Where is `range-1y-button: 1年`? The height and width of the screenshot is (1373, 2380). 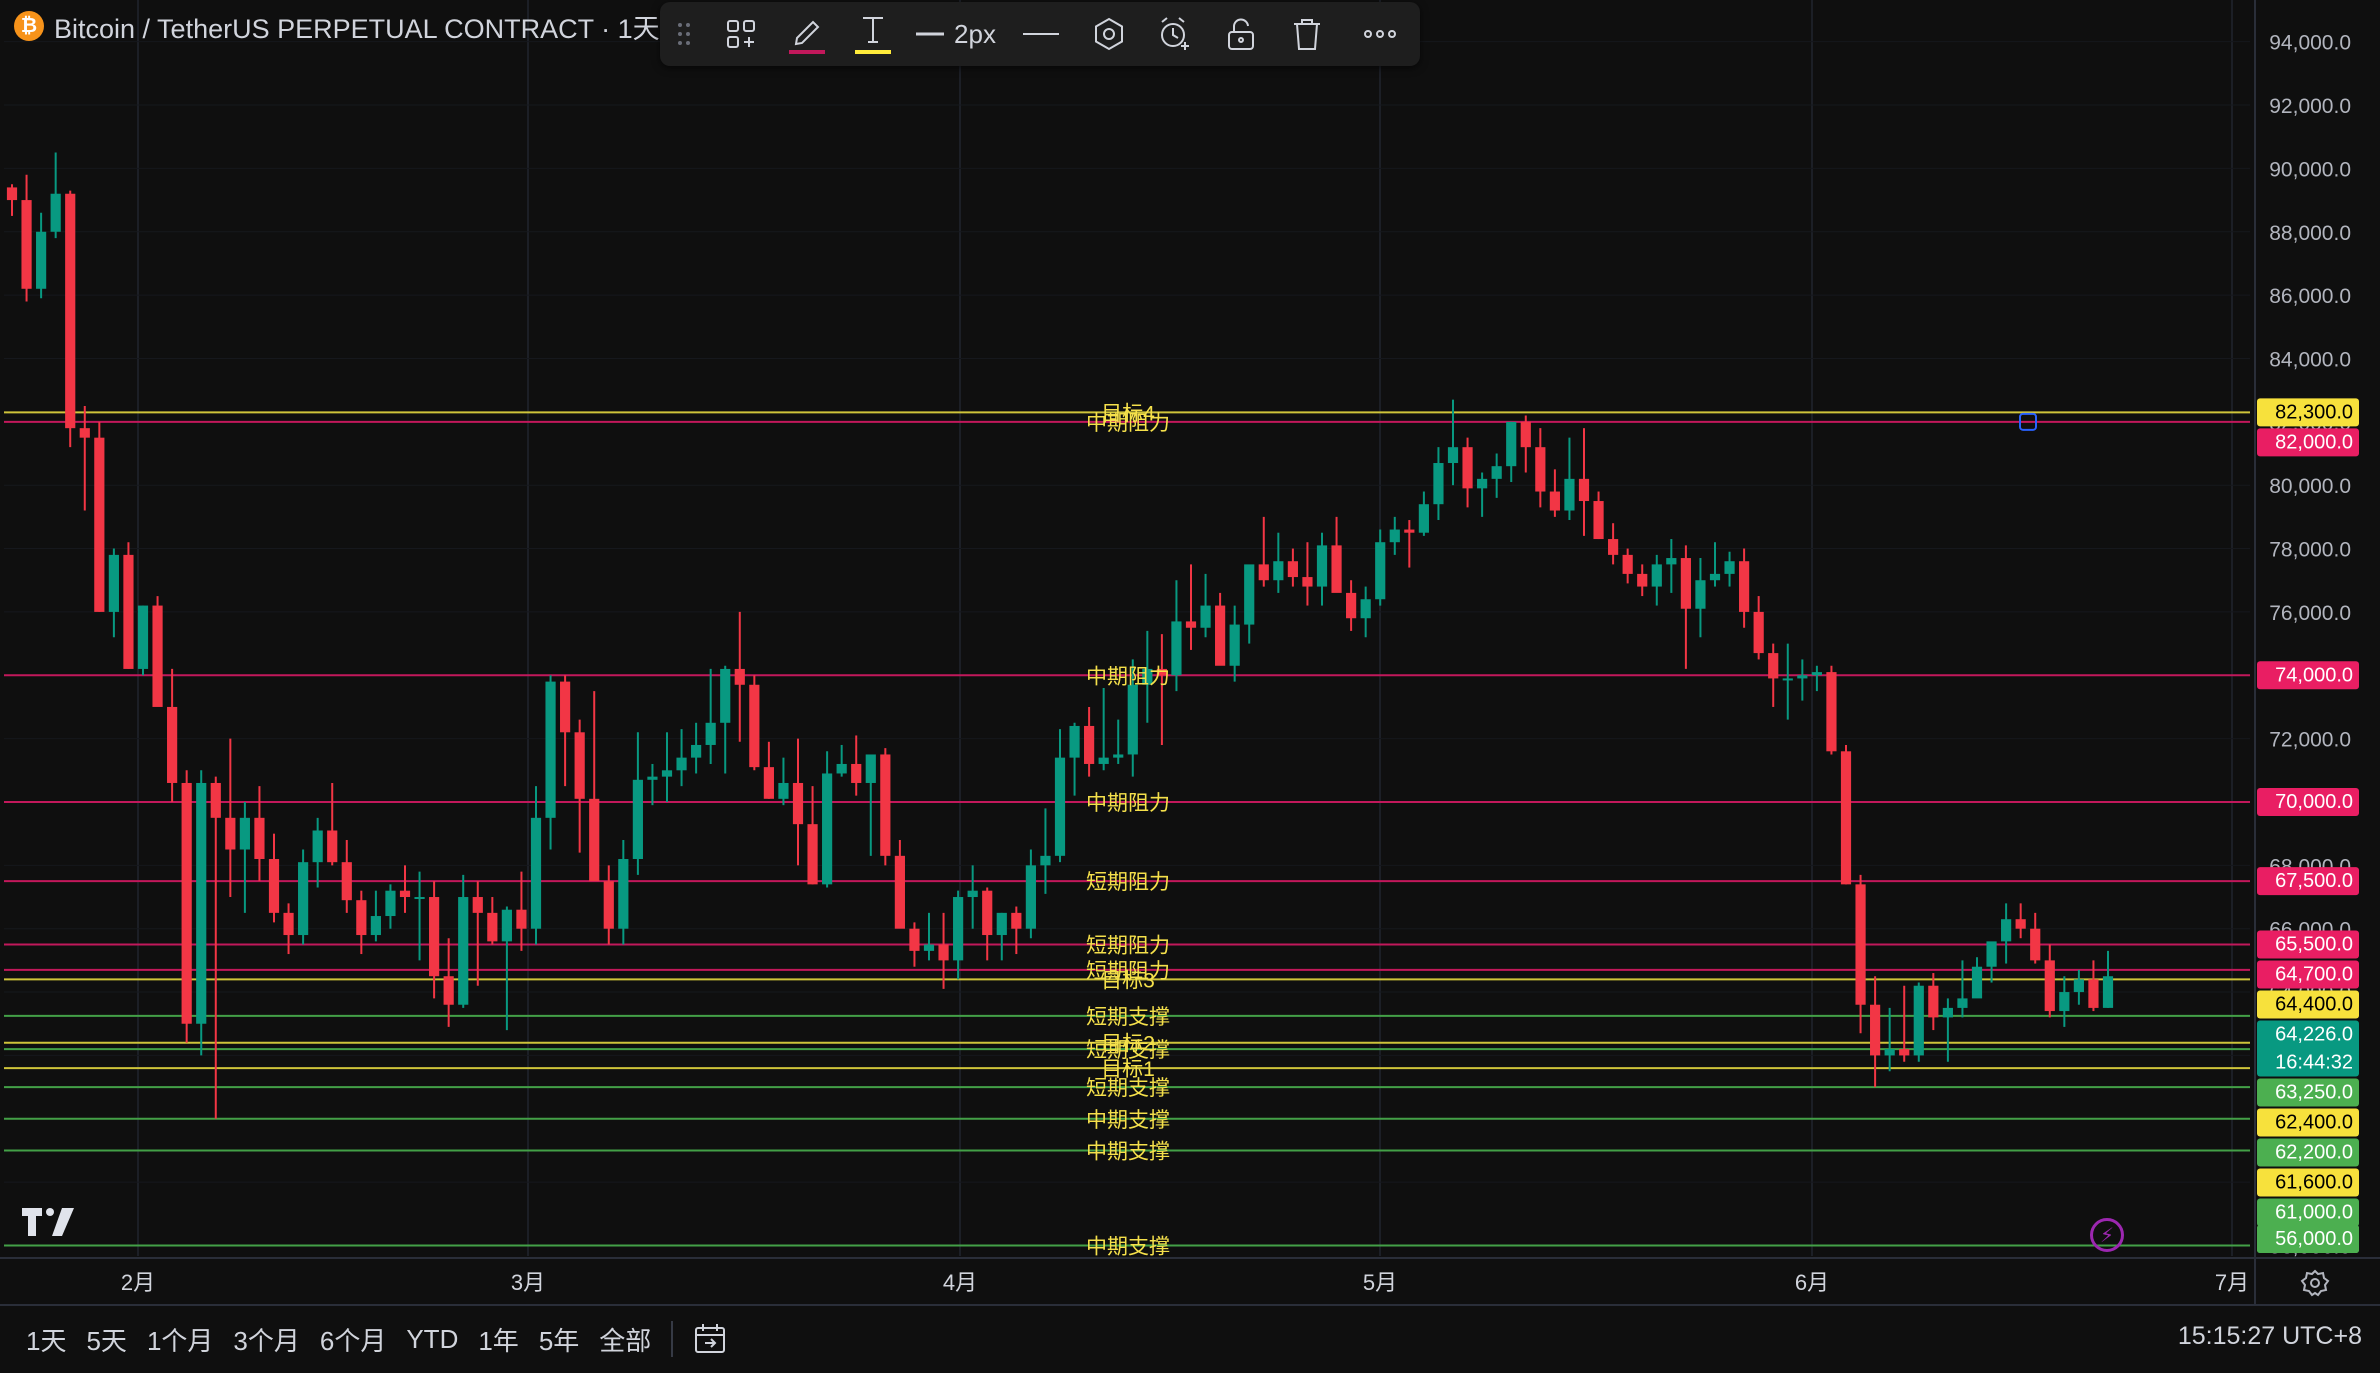
range-1y-button: 1年 is located at coordinates (498, 1339).